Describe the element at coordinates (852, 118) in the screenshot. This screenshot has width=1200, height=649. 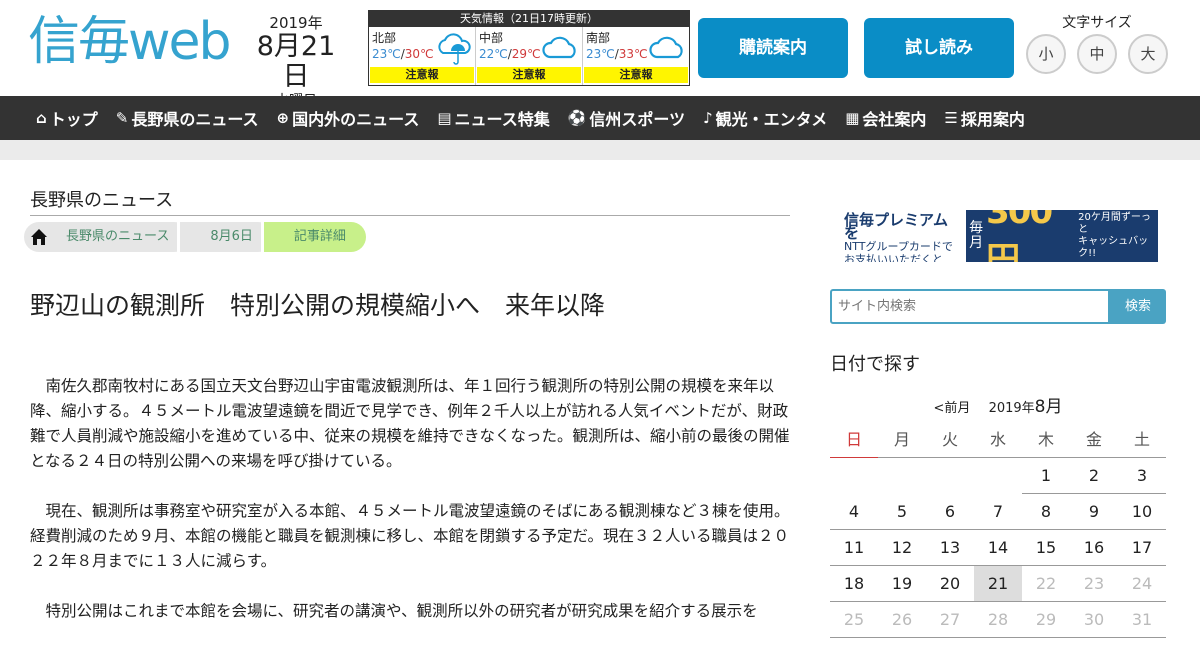
I see `building-icon: ▦` at that location.